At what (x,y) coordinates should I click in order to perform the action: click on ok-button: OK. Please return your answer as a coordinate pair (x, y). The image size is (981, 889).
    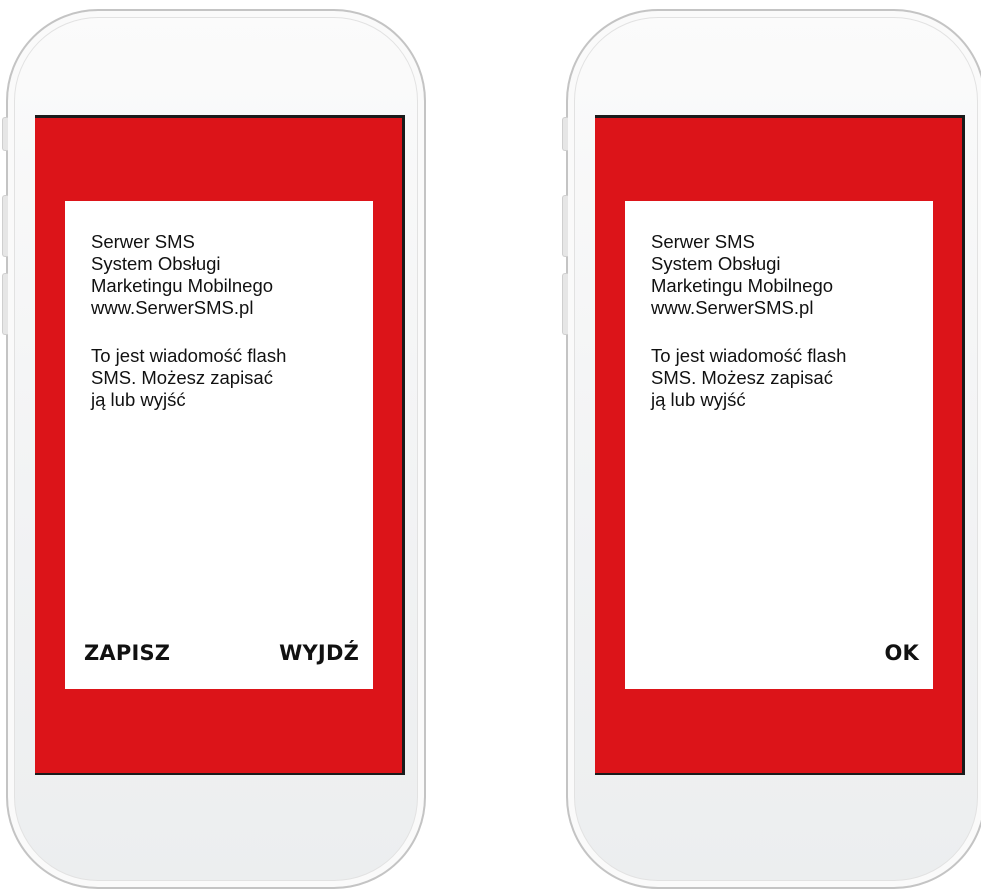
    Looking at the image, I should click on (901, 653).